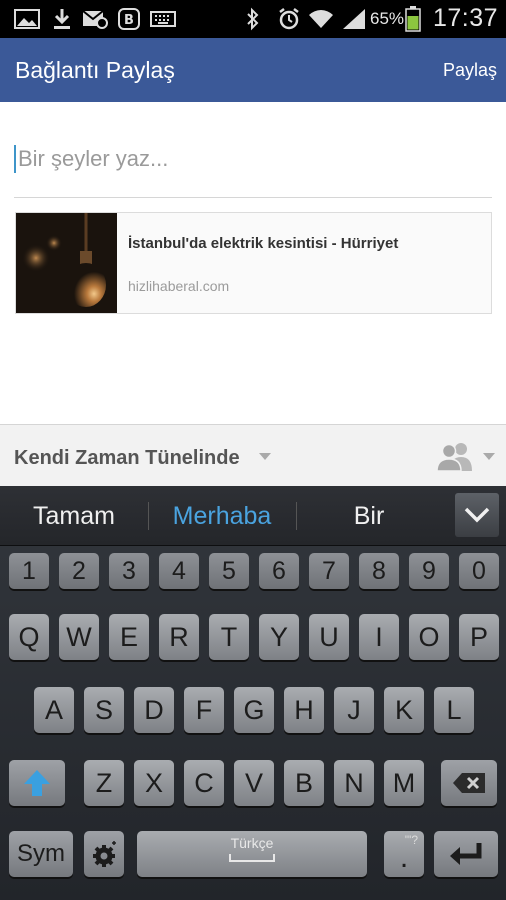 The image size is (506, 900). Describe the element at coordinates (179, 571) in the screenshot. I see `key-4: 4` at that location.